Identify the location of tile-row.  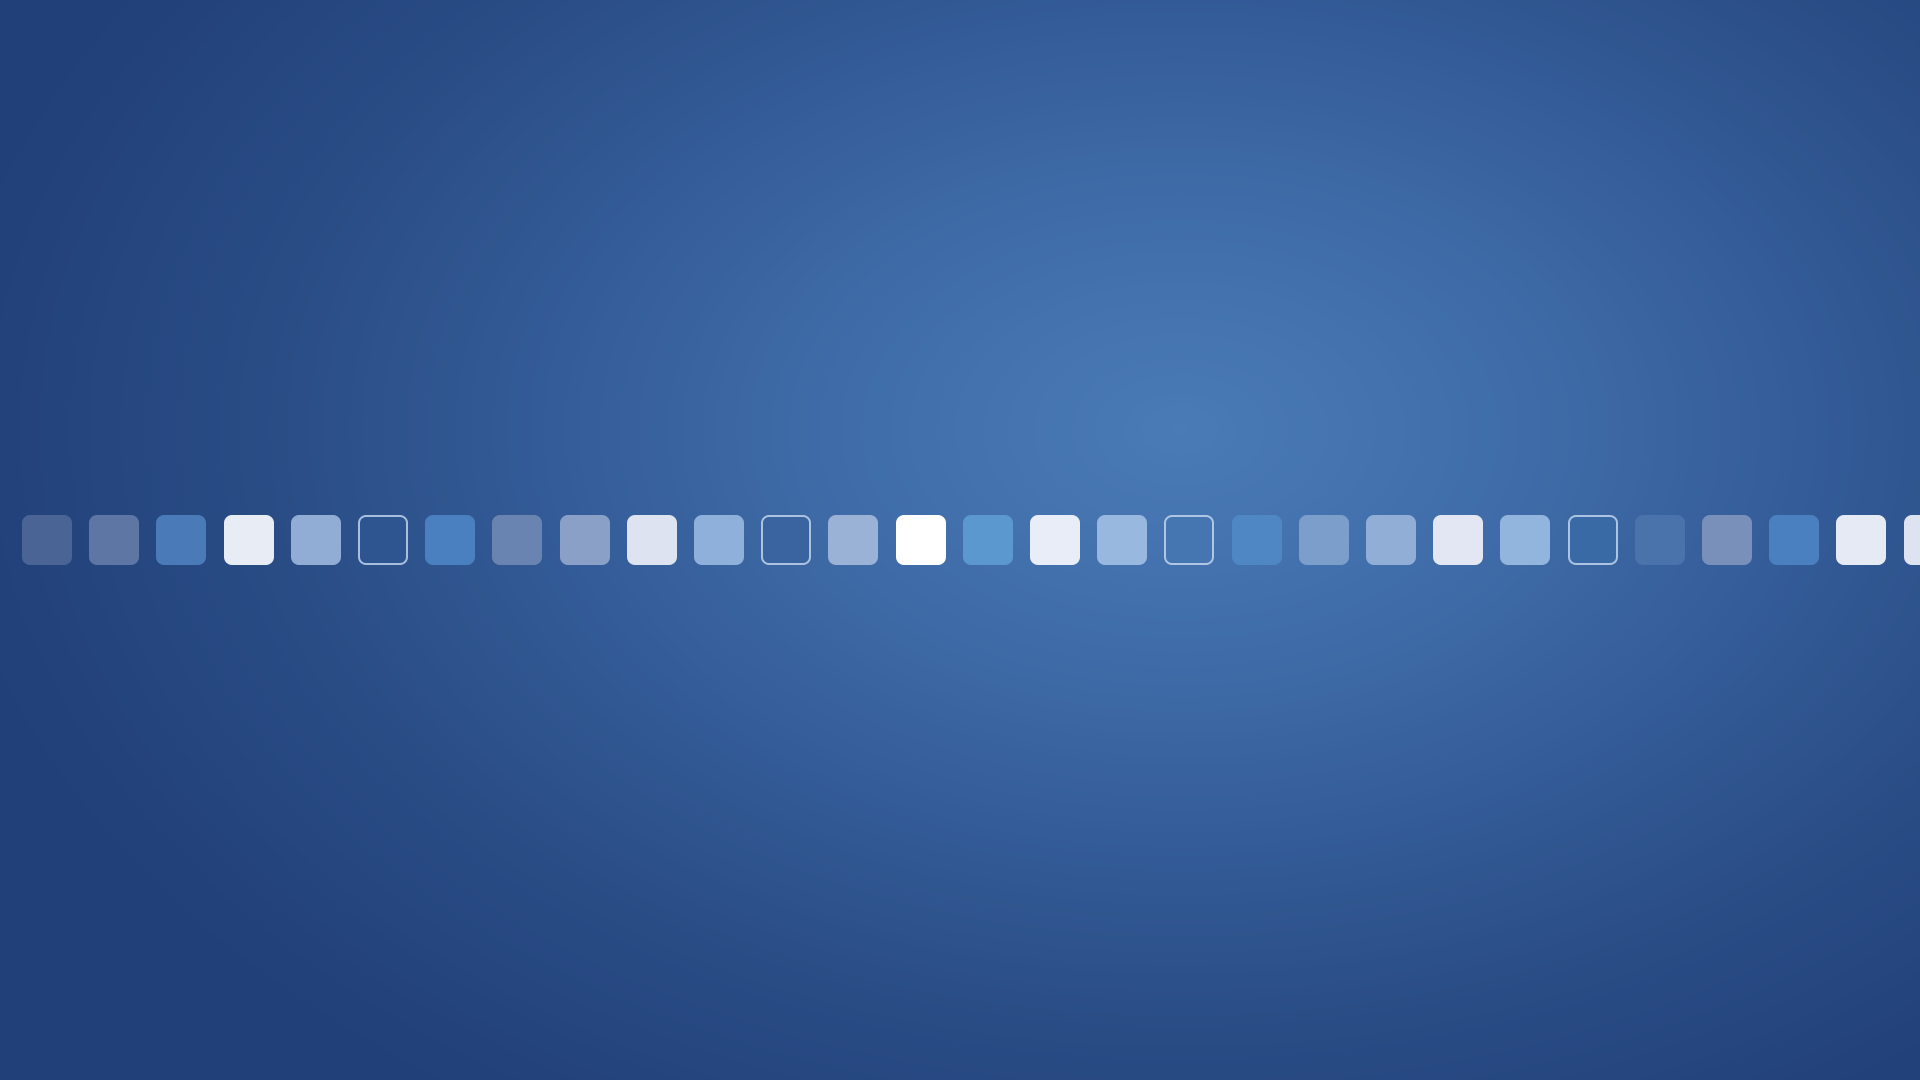
(971, 540).